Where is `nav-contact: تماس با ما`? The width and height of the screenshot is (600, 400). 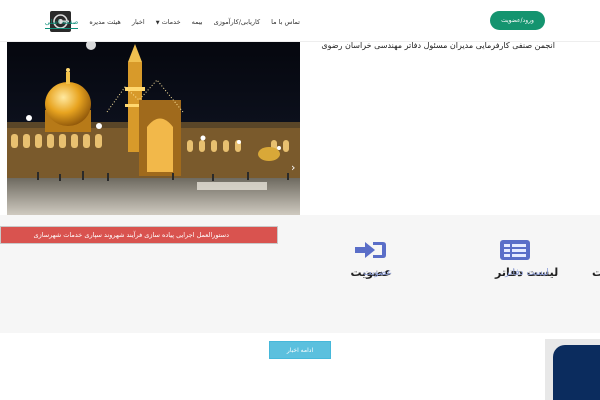
nav-contact: تماس با ما is located at coordinates (285, 22).